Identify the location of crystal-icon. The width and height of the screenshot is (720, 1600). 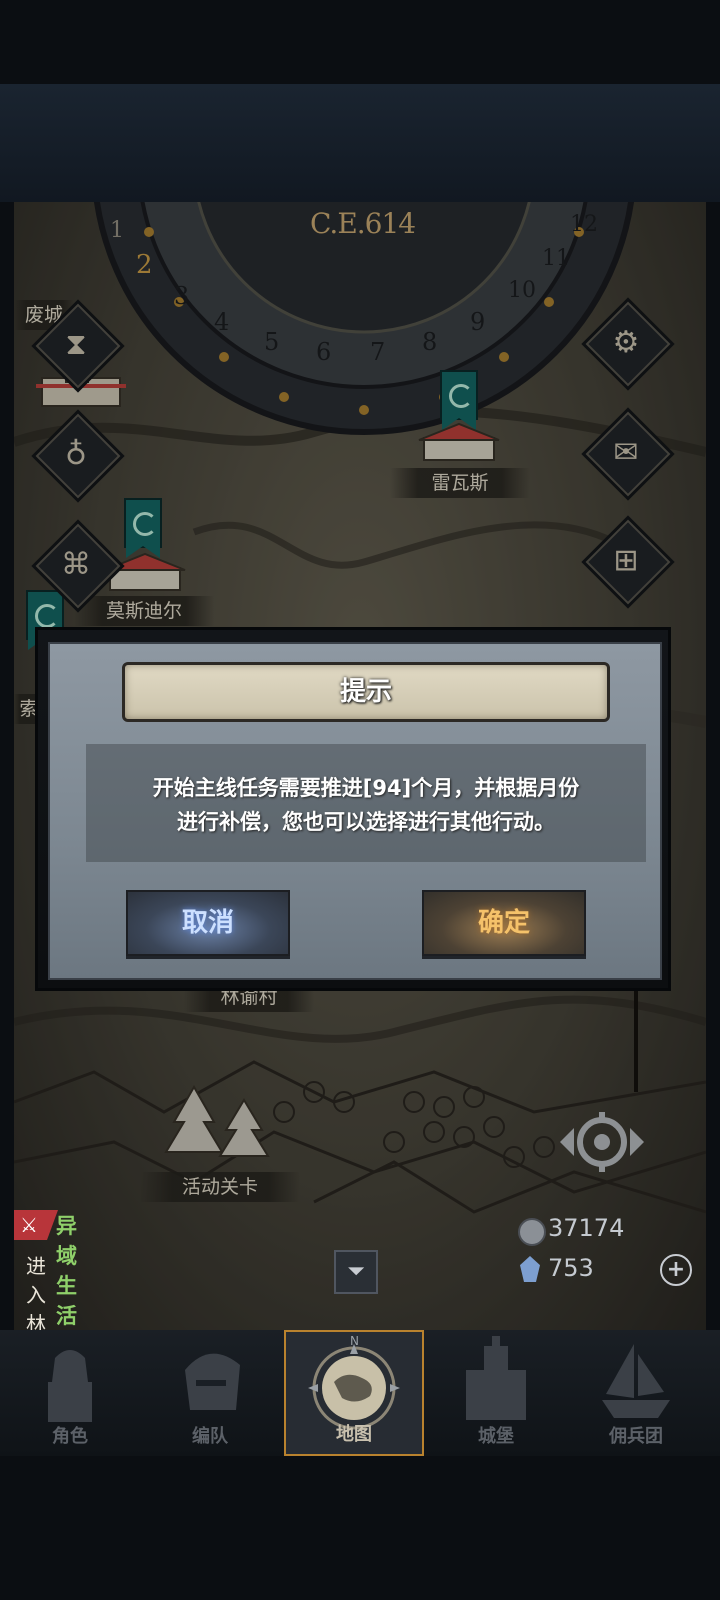
(530, 1269).